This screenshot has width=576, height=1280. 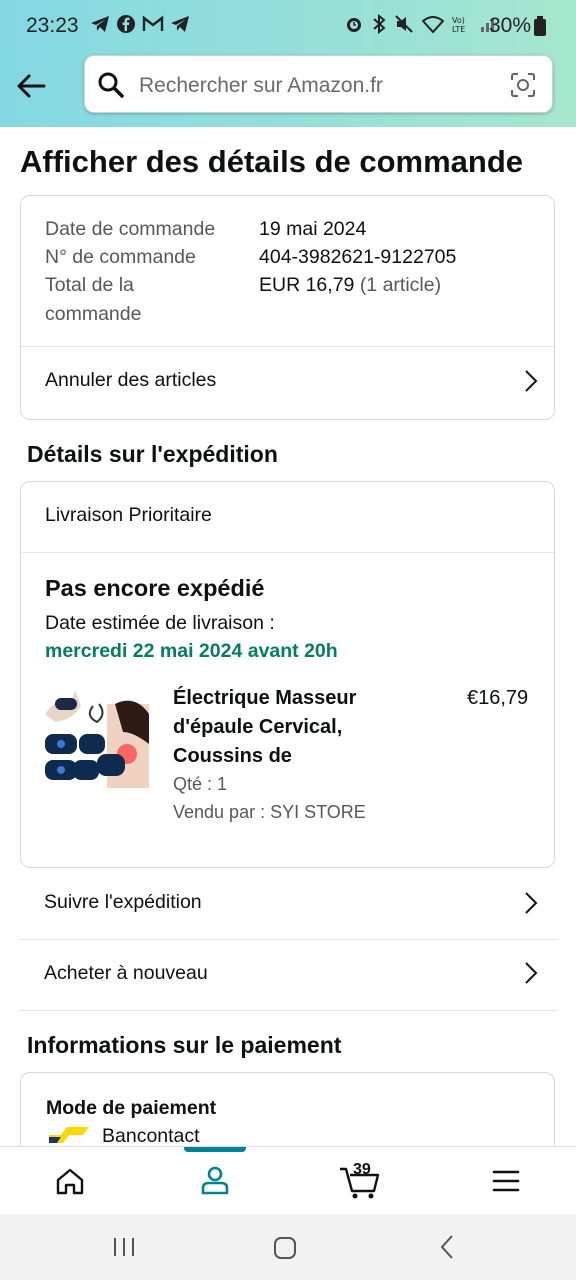 What do you see at coordinates (288, 904) in the screenshot?
I see `track-shipment-row: Suivre l'expédition` at bounding box center [288, 904].